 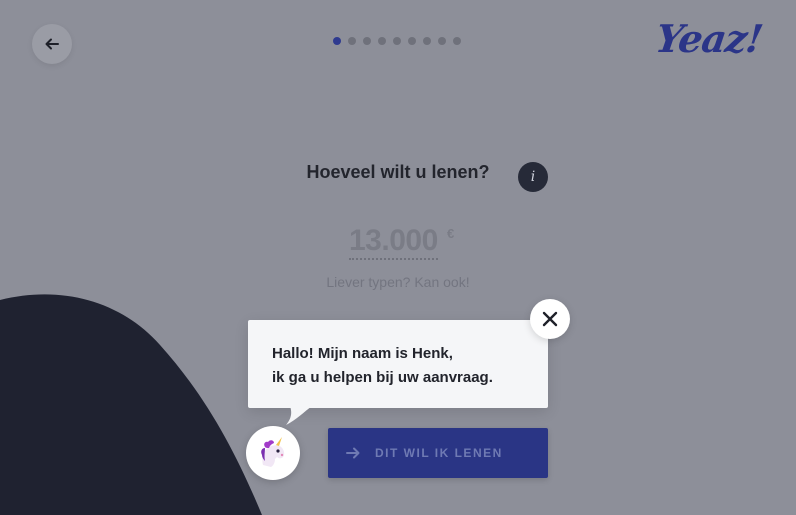 I want to click on arrow-right-icon, so click(x=353, y=453).